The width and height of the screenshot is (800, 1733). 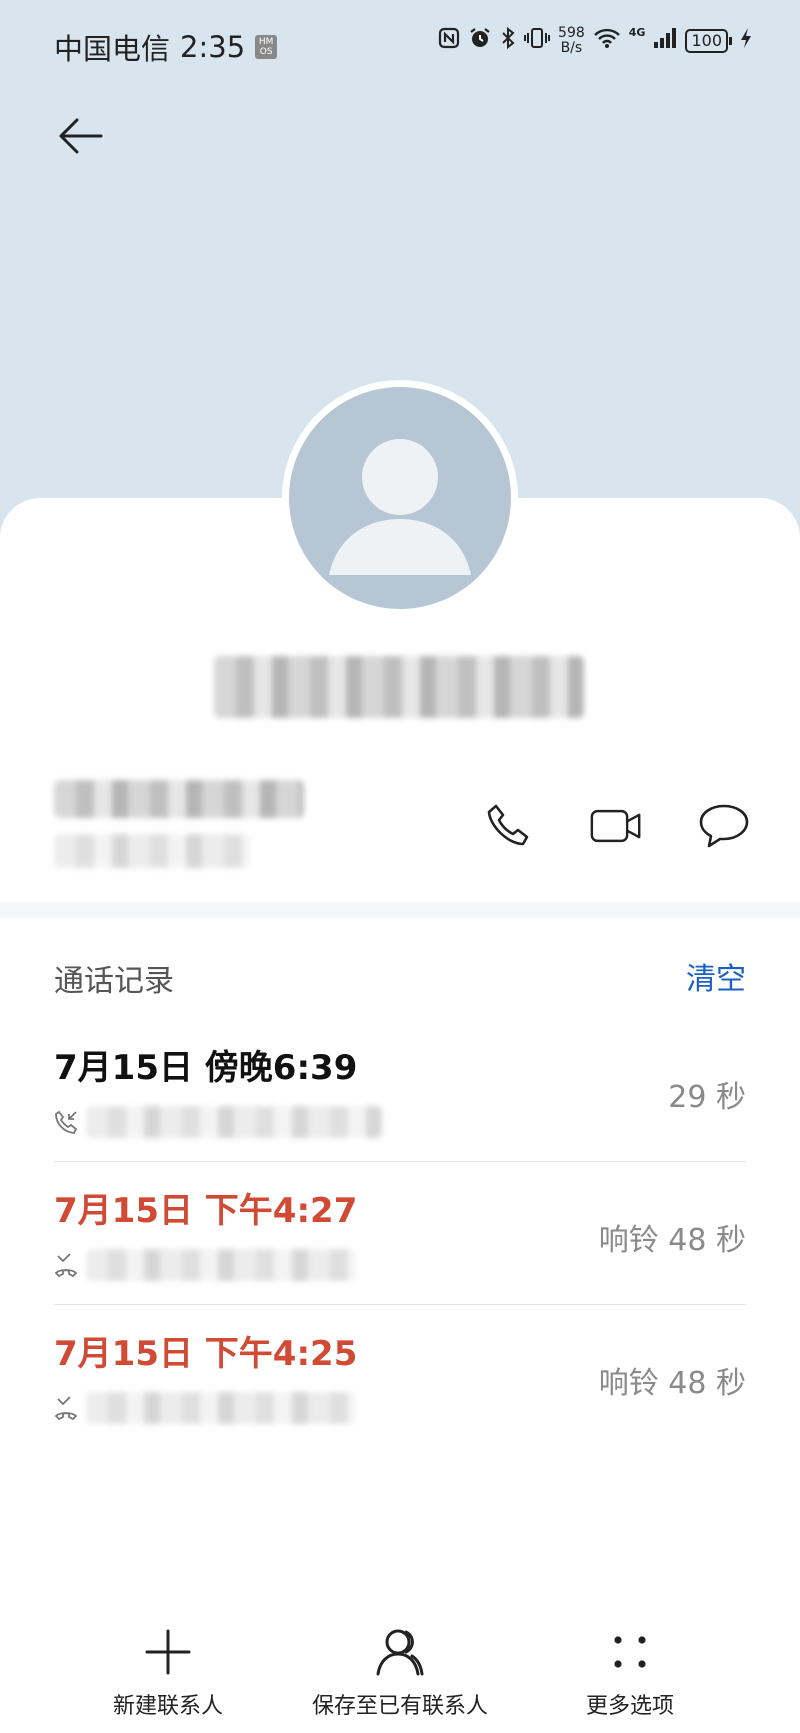 What do you see at coordinates (400, 45) in the screenshot?
I see `status-bar: 中国电信 2:35 HM OS 598 B/s 4G 100` at bounding box center [400, 45].